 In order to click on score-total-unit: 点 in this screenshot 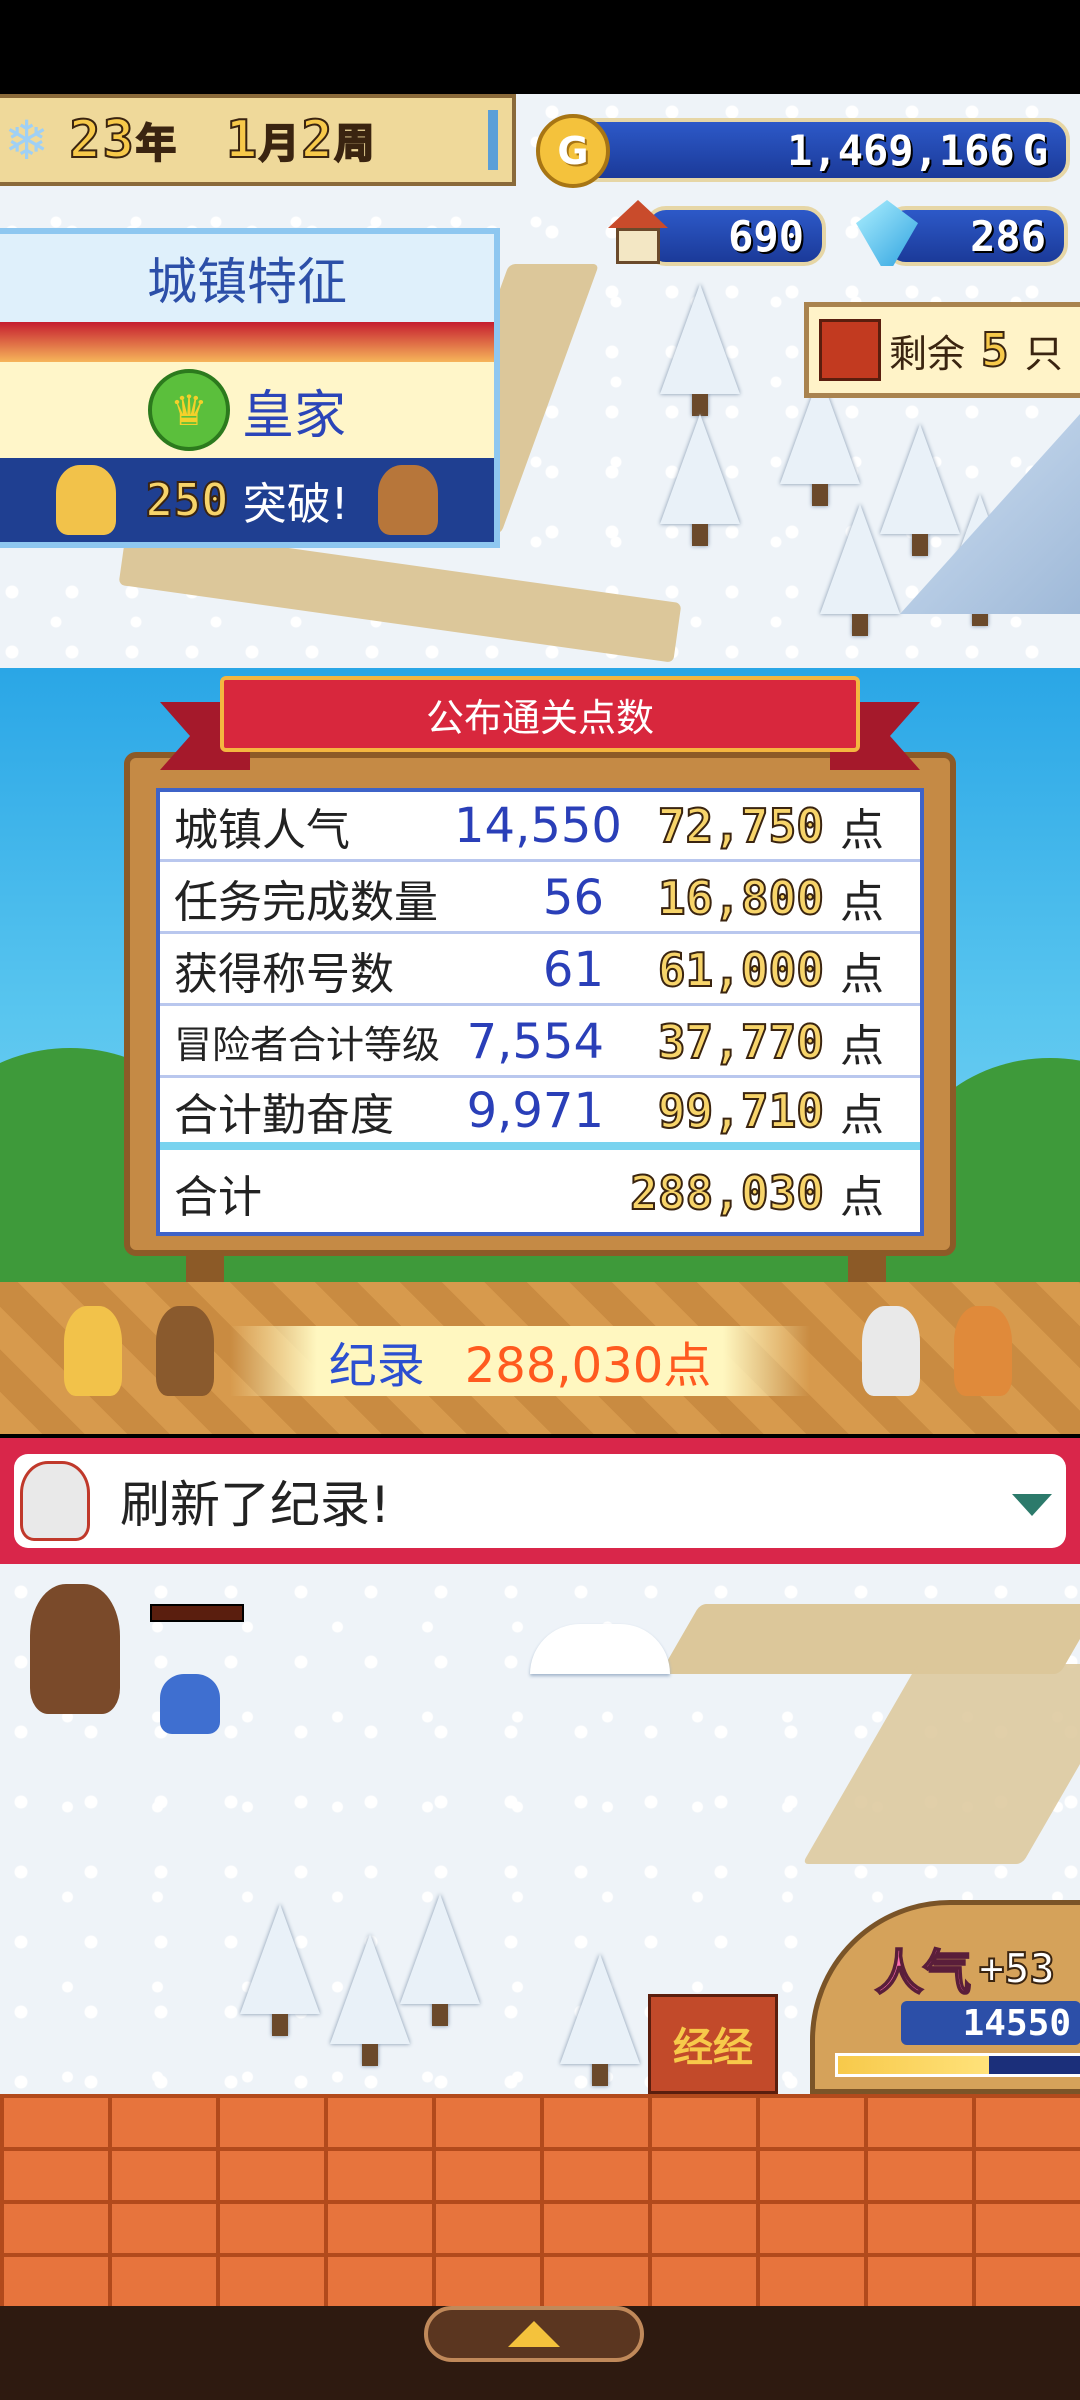, I will do `click(862, 1197)`.